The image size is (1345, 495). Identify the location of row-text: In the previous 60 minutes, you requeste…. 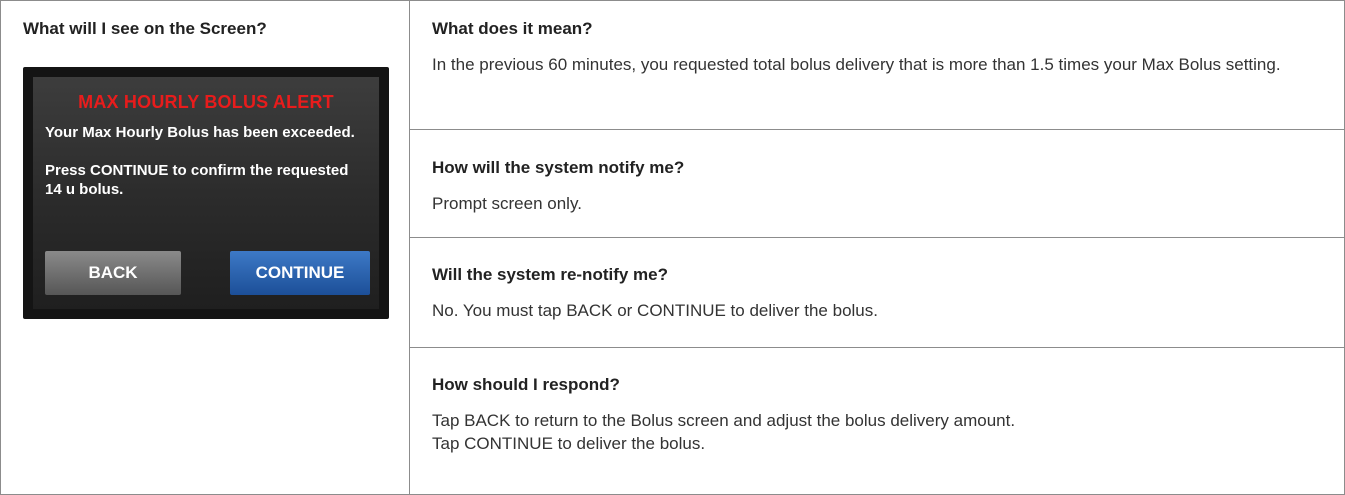
(856, 64).